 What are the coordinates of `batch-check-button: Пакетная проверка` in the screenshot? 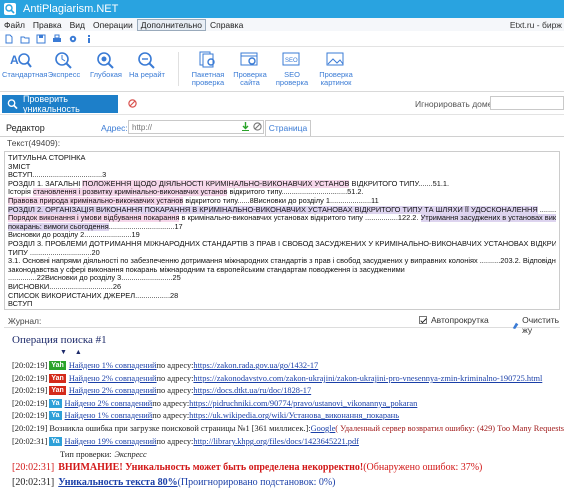 It's located at (208, 68).